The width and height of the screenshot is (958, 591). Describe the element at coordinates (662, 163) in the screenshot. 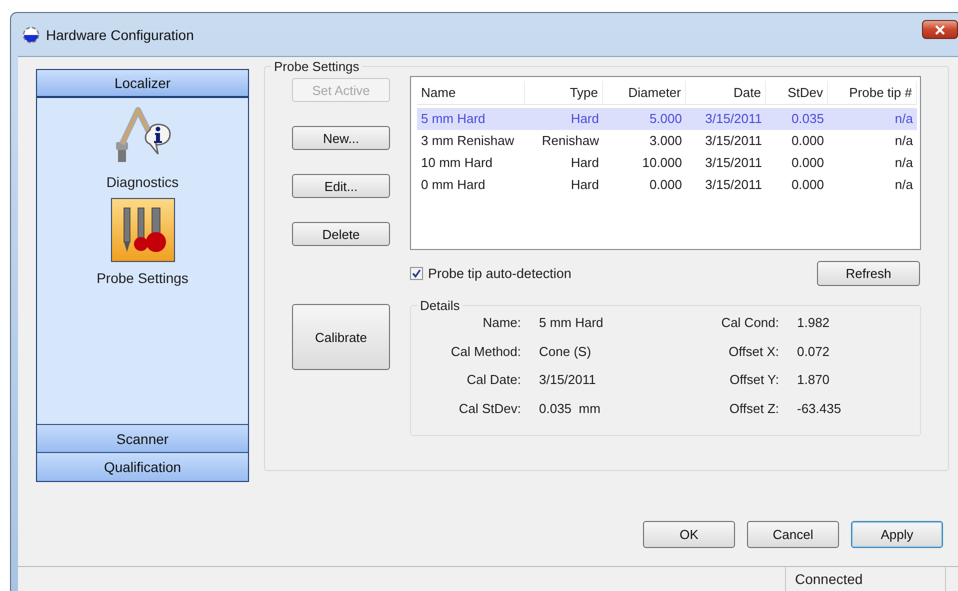

I see `table-cell-text: 10.000` at that location.